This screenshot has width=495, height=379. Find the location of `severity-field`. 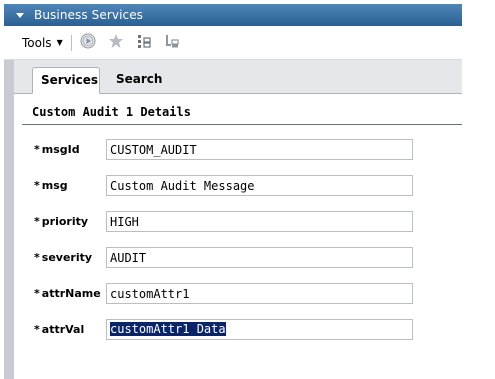

severity-field is located at coordinates (259, 257).